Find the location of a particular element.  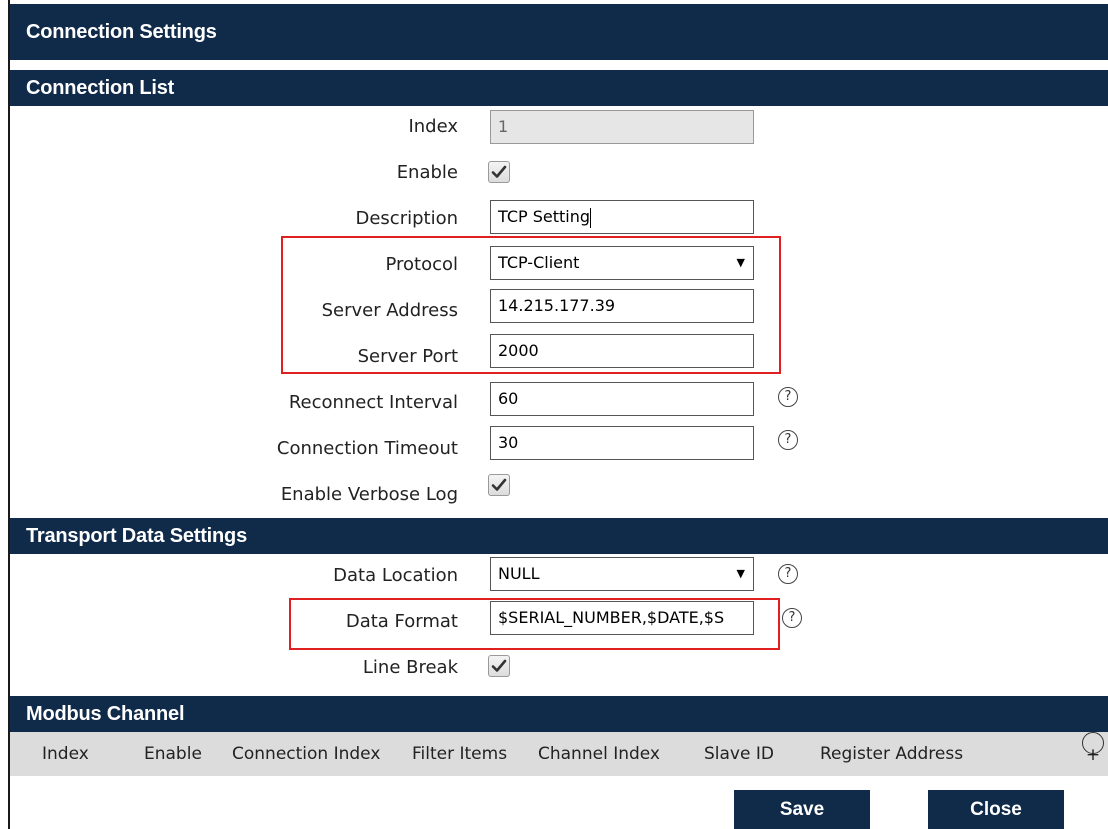

save-button: Save is located at coordinates (802, 809).